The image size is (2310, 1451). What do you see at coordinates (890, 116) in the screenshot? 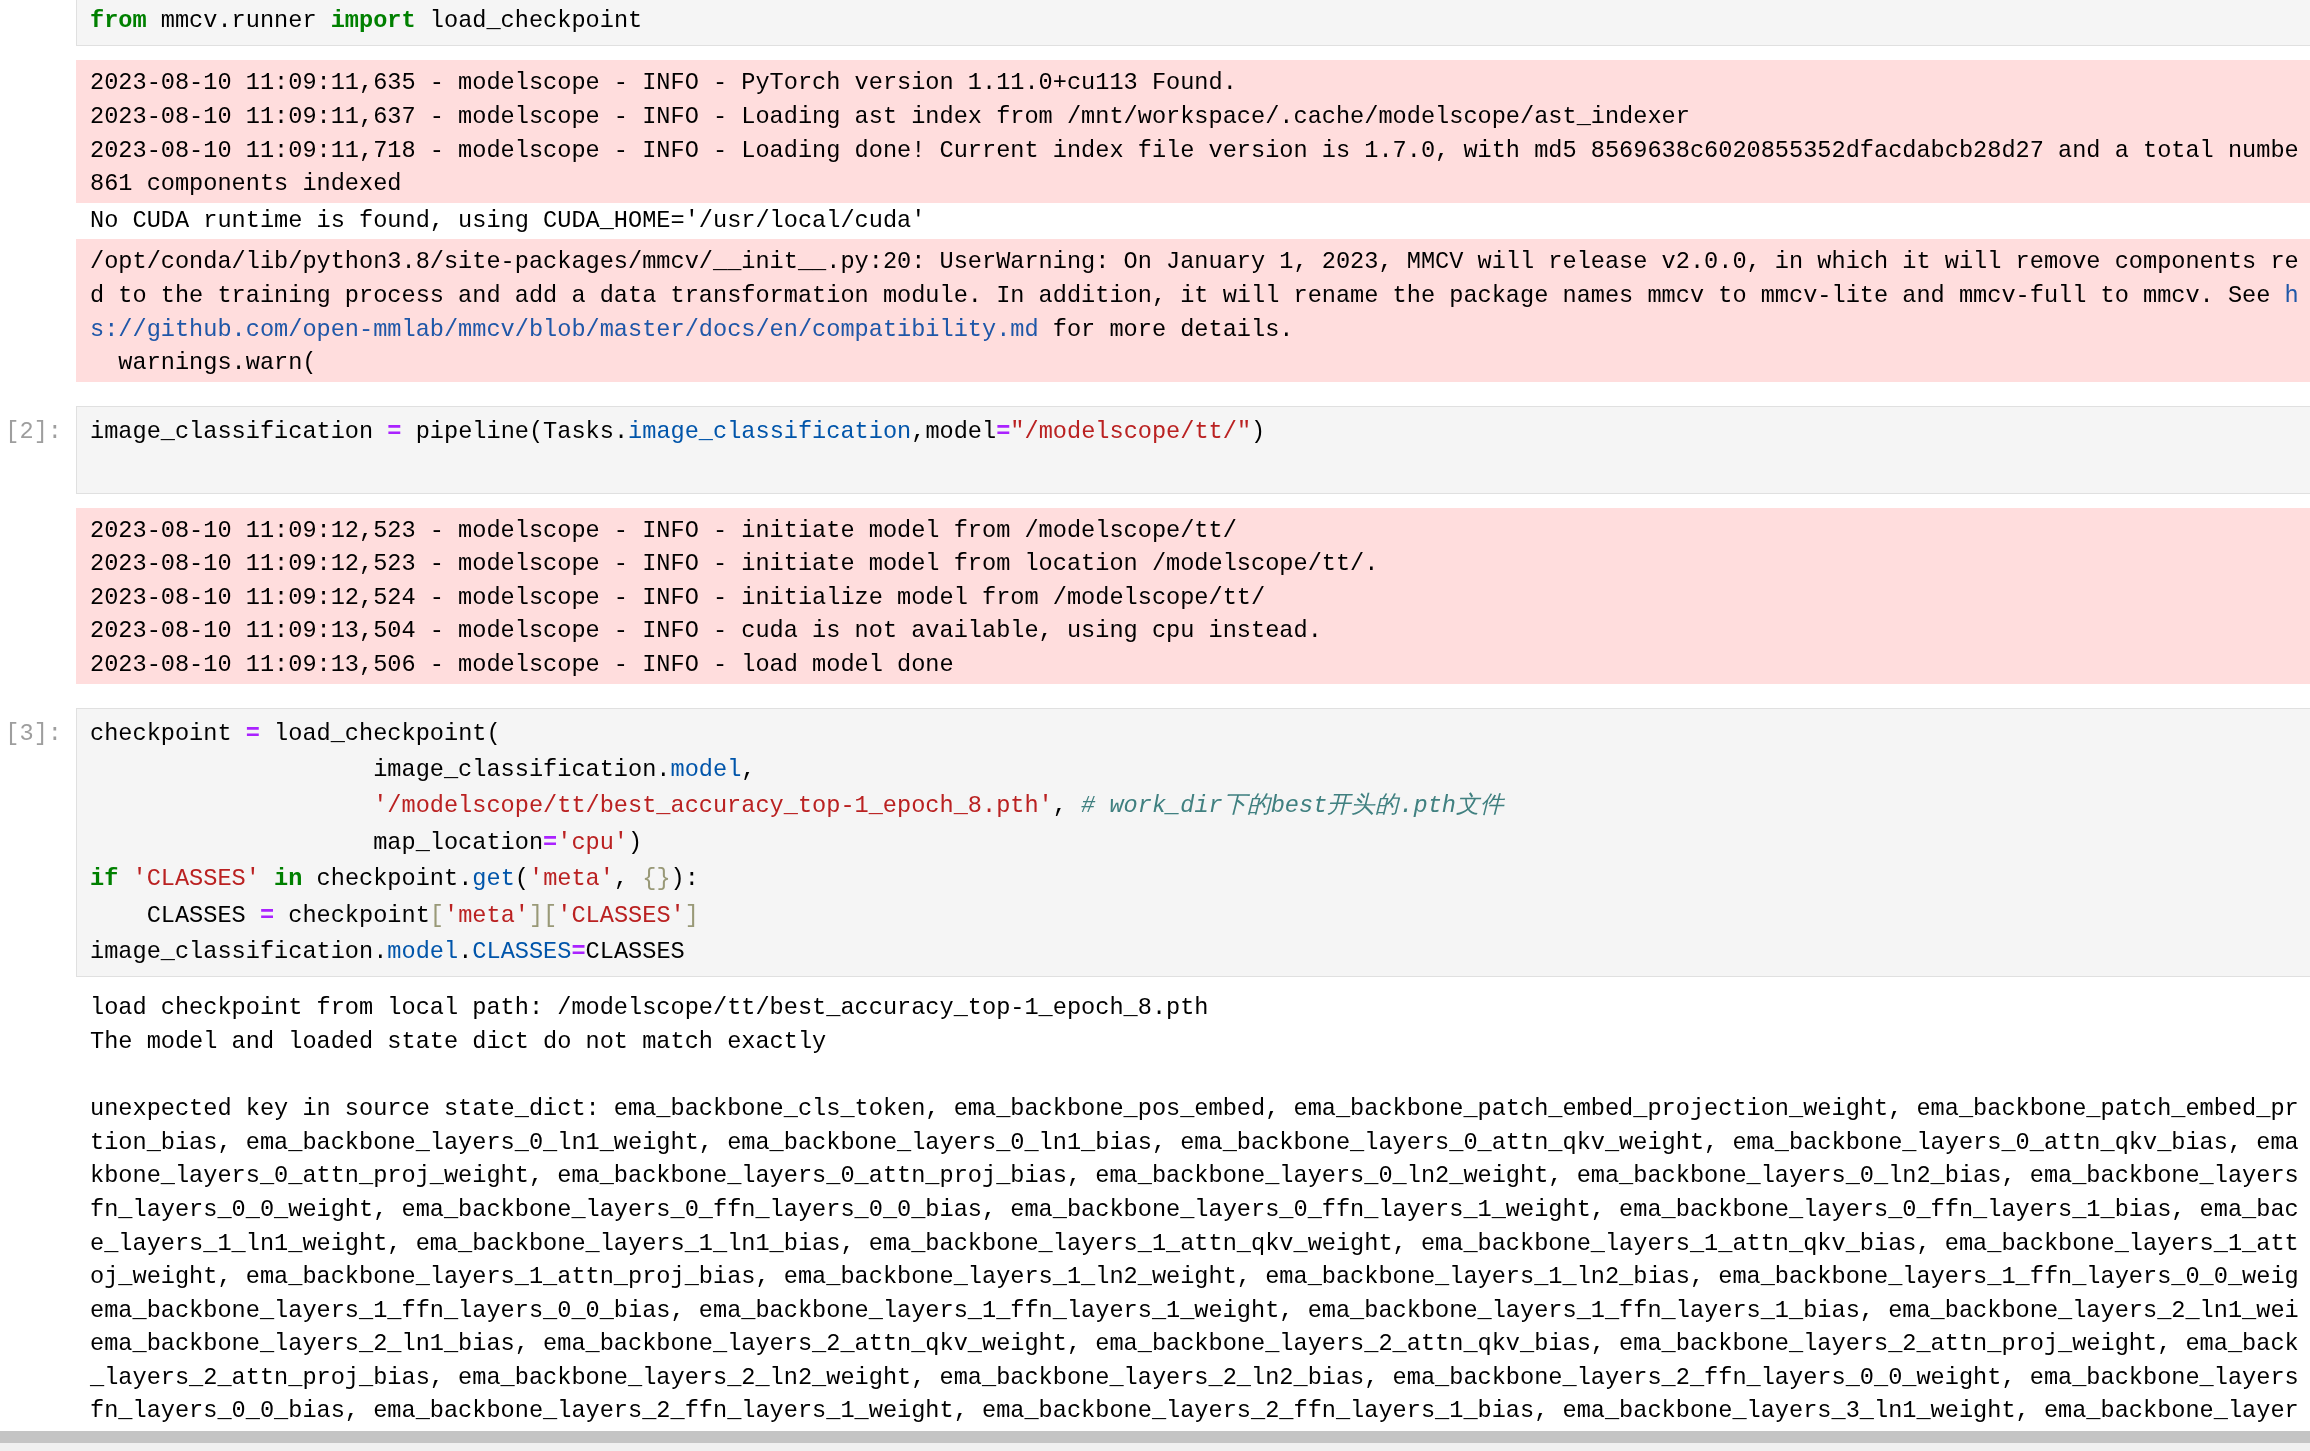
I see `output-line: 2023-08-10 11:09:11,637 - modelscope - INFO - Loading ast index from /mnt/workspace/.cache/modelscope/ast_indexer` at bounding box center [890, 116].